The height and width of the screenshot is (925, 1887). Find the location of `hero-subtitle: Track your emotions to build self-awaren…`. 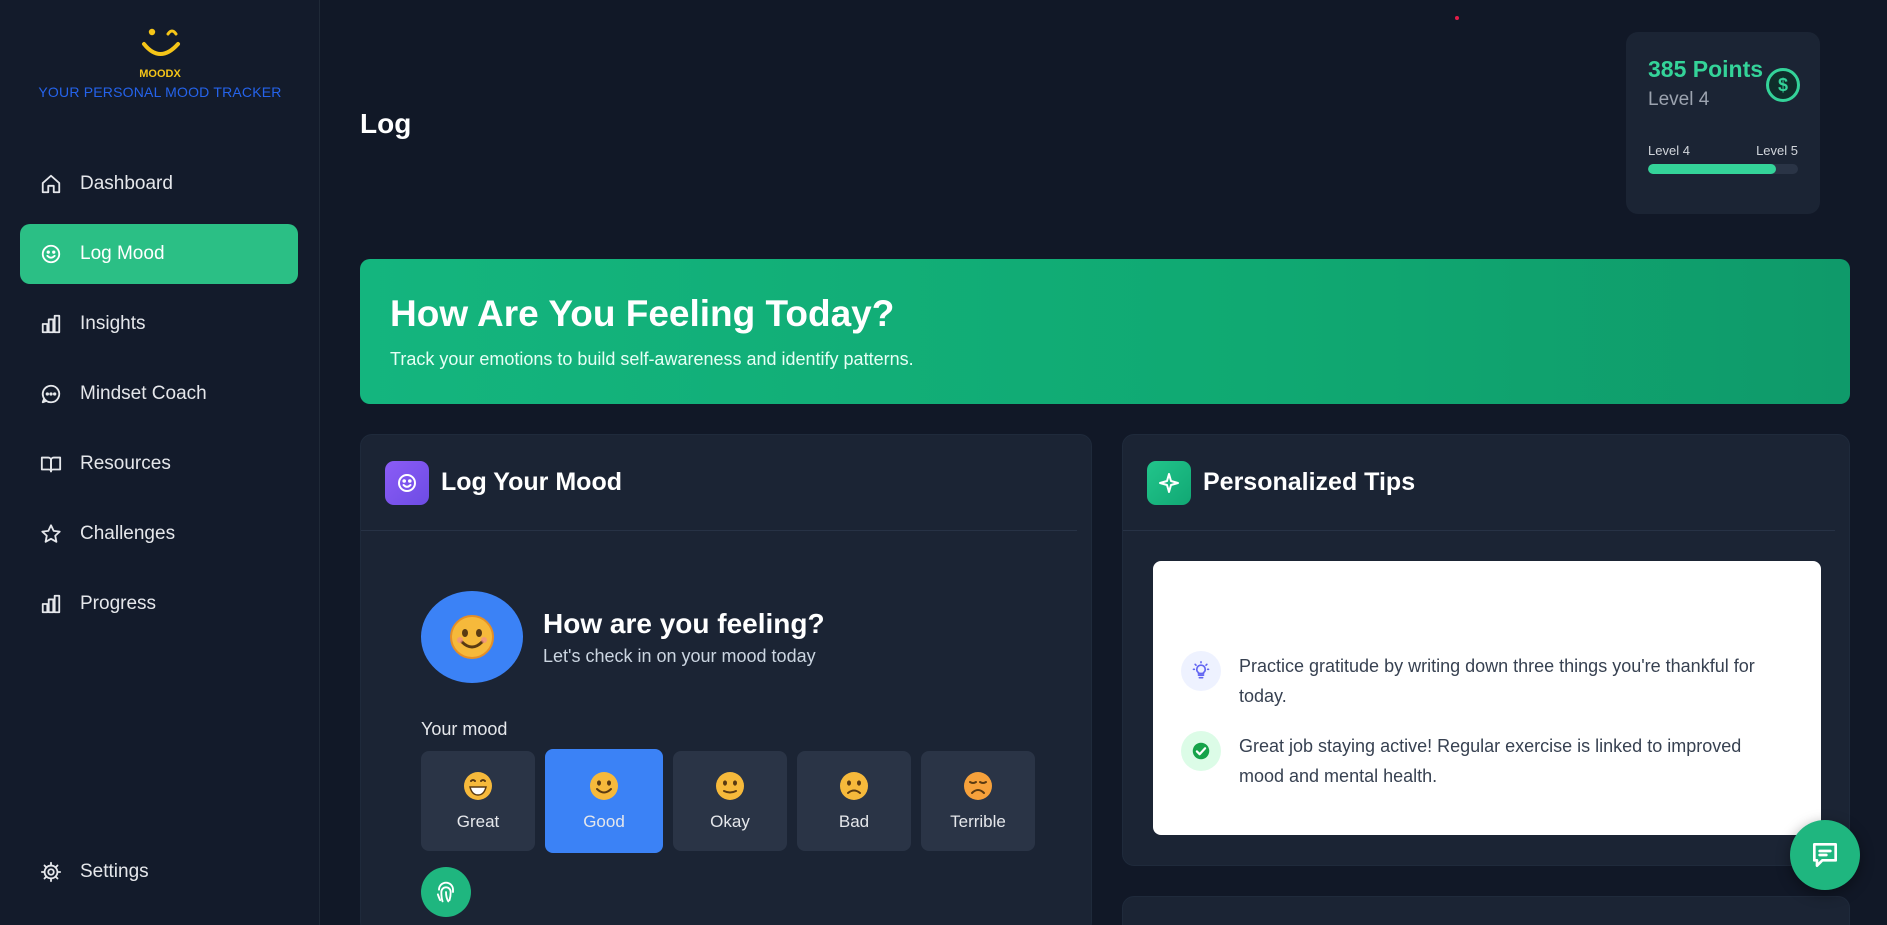

hero-subtitle: Track your emotions to build self-awaren… is located at coordinates (652, 359).